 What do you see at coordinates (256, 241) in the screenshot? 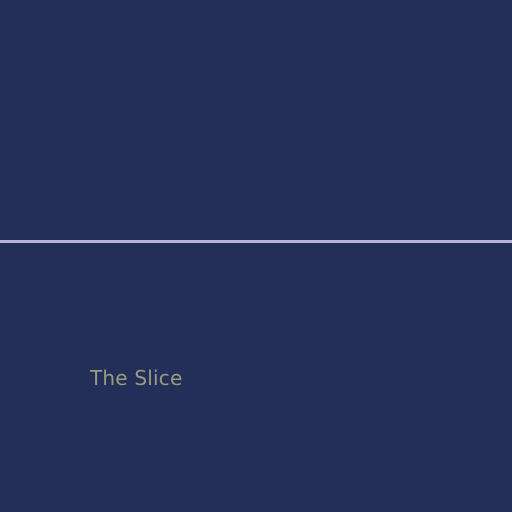
I see `horizontal-divider` at bounding box center [256, 241].